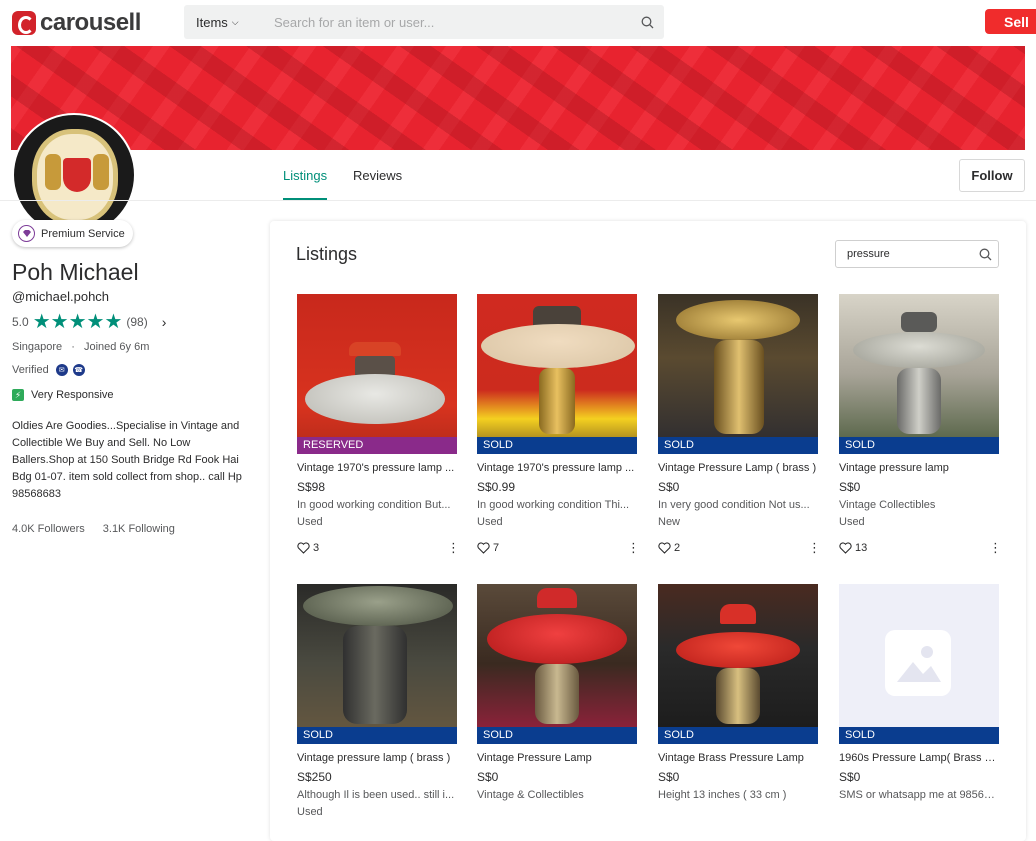 This screenshot has width=1036, height=841. I want to click on like-button: 2, so click(669, 548).